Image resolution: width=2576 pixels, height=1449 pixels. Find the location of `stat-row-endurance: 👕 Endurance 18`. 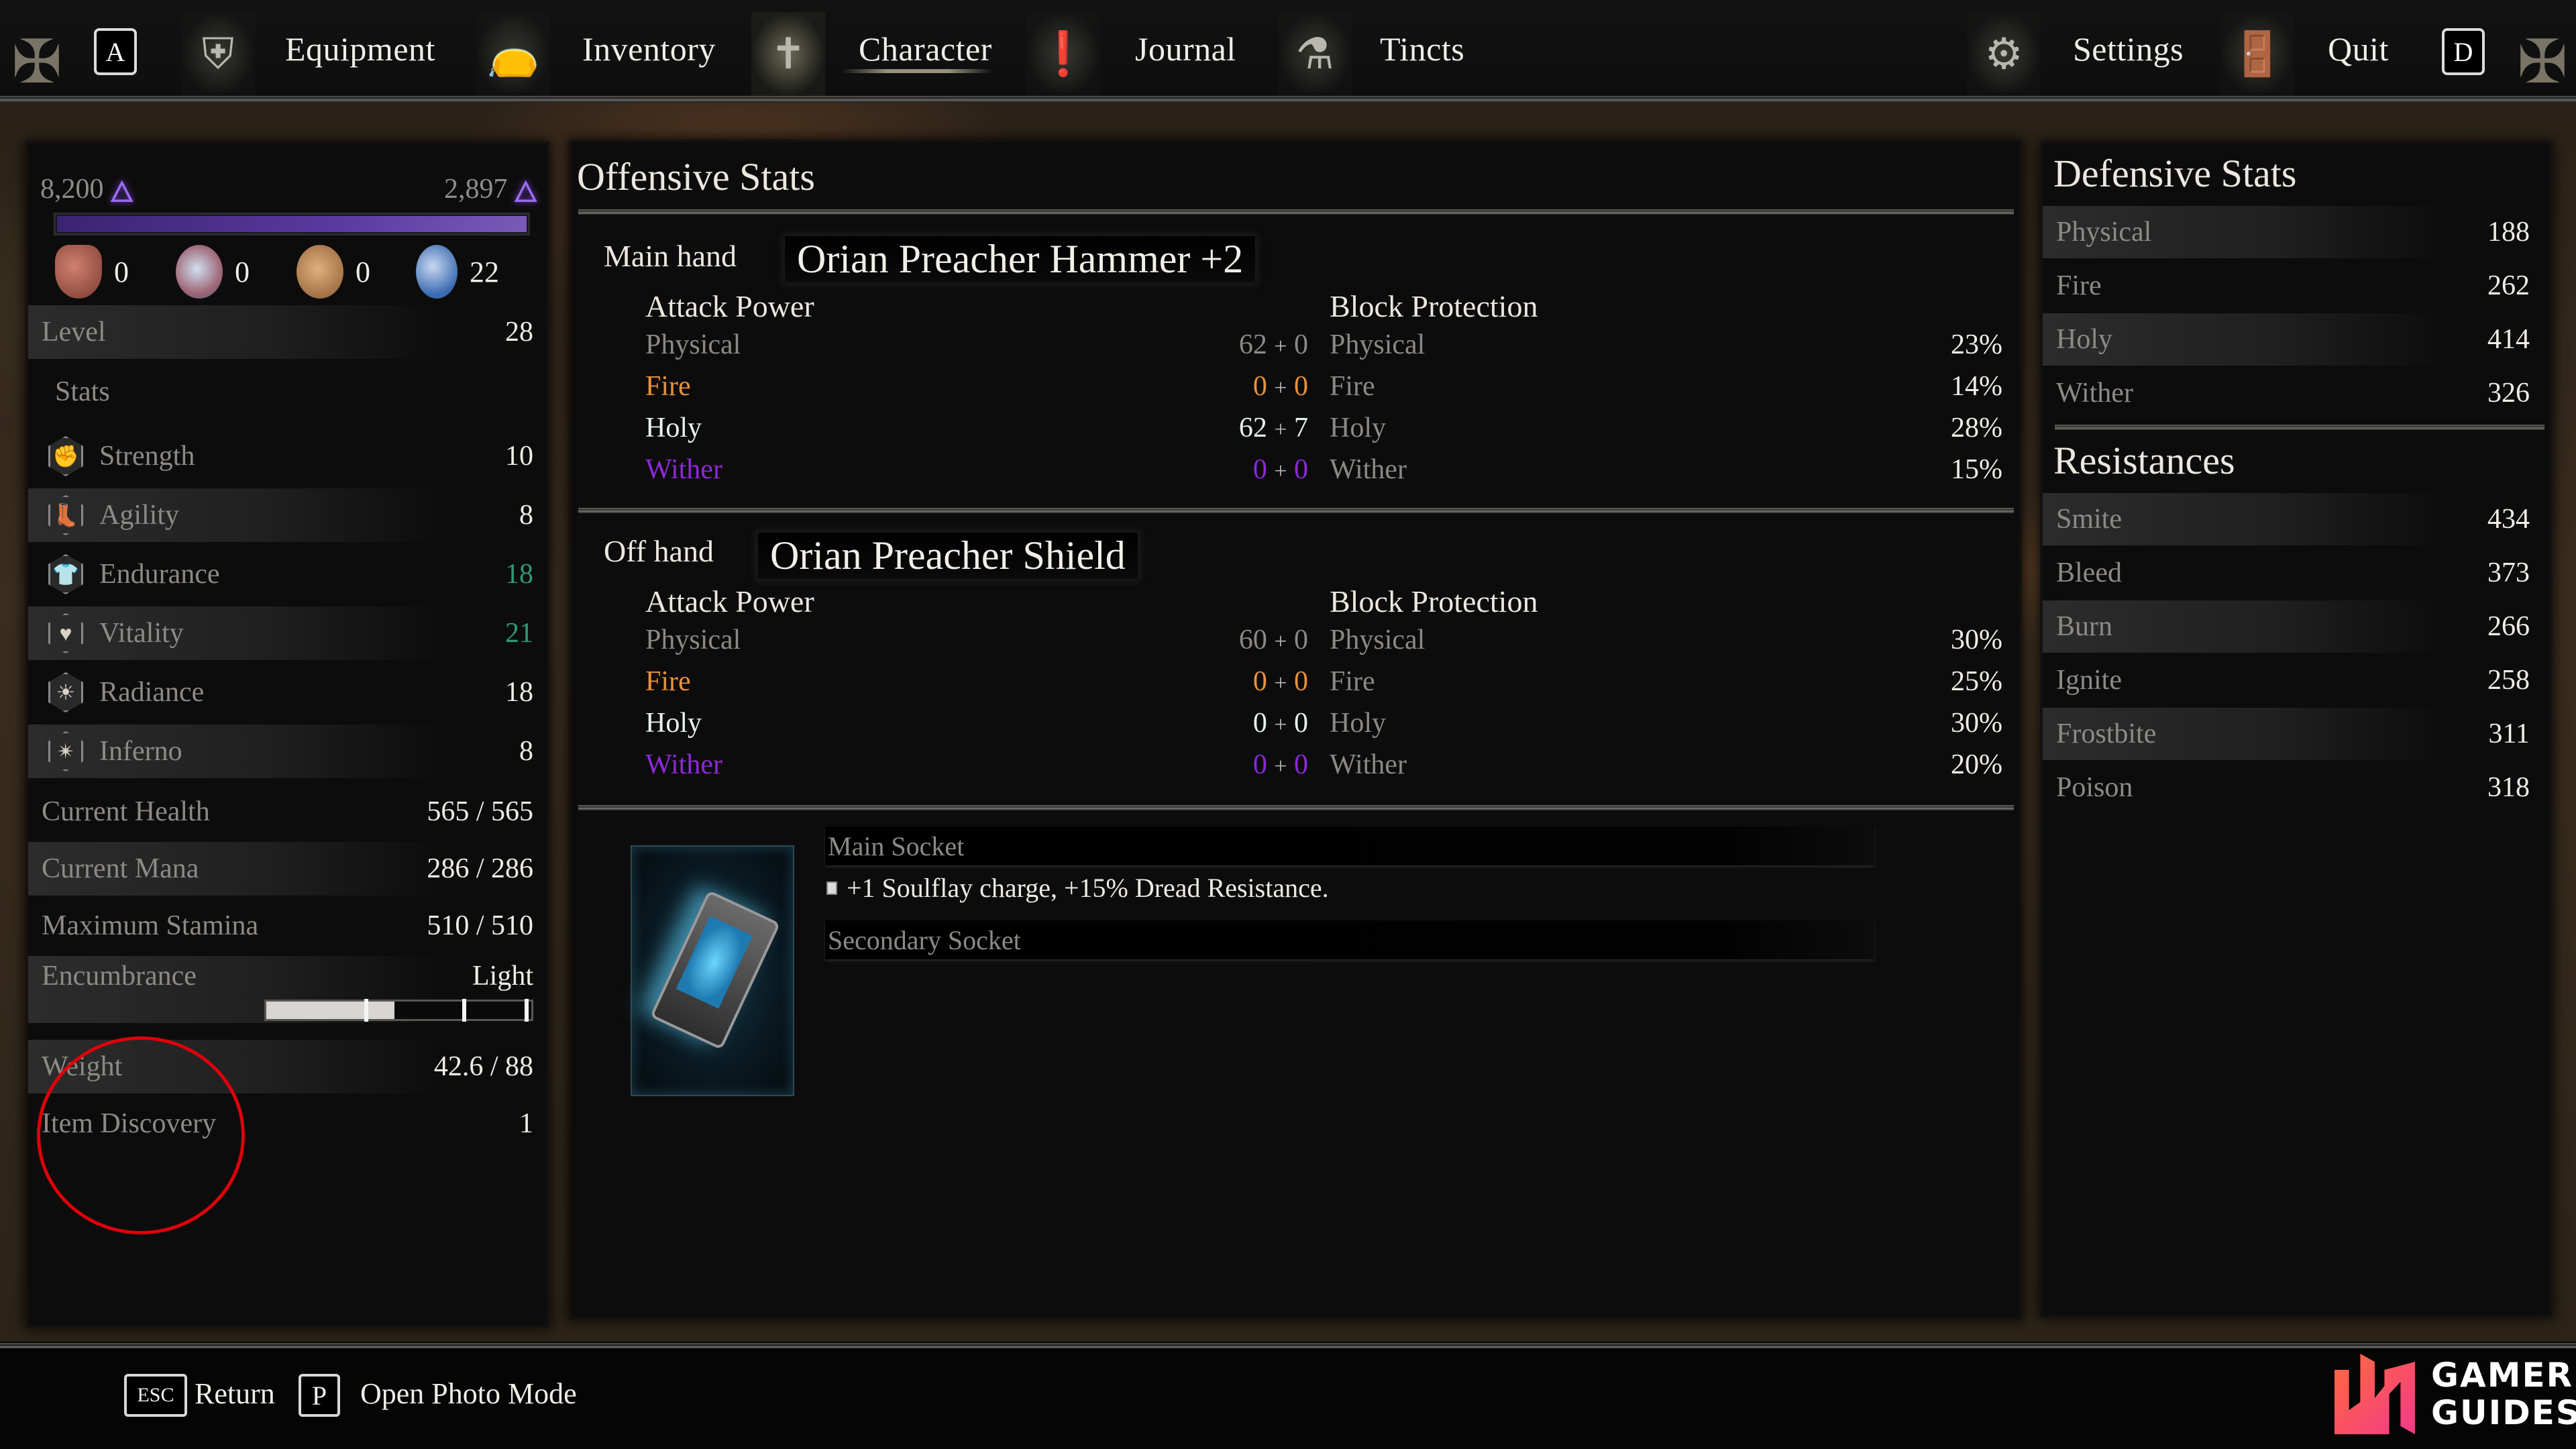

stat-row-endurance: 👕 Endurance 18 is located at coordinates (287, 574).